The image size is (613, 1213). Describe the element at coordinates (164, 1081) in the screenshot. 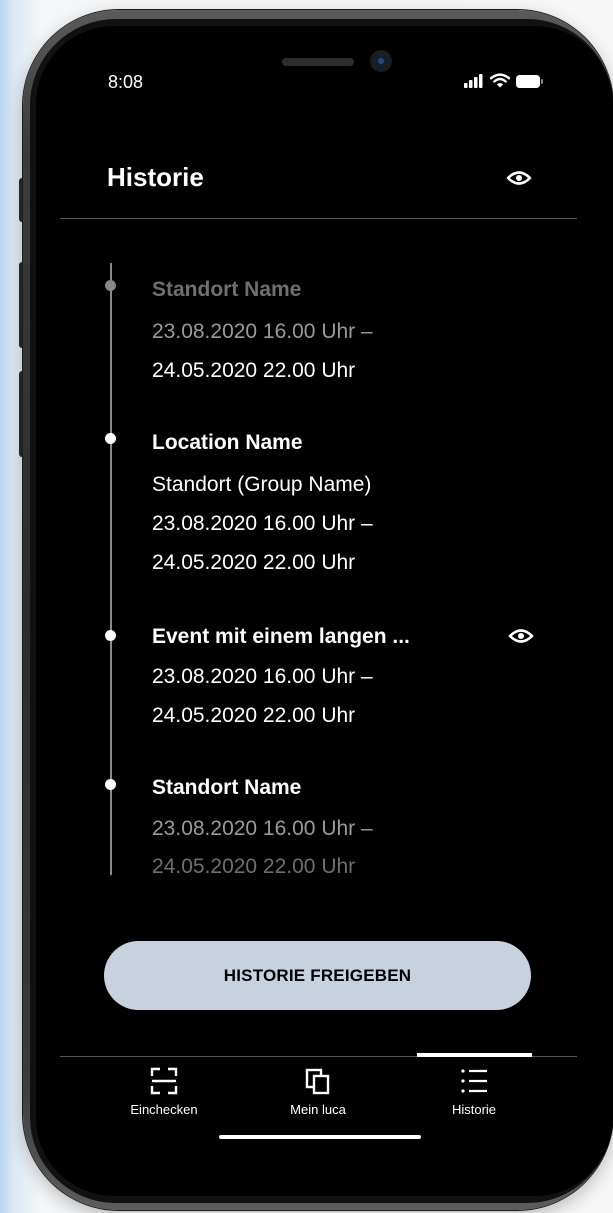

I see `scan-icon` at that location.